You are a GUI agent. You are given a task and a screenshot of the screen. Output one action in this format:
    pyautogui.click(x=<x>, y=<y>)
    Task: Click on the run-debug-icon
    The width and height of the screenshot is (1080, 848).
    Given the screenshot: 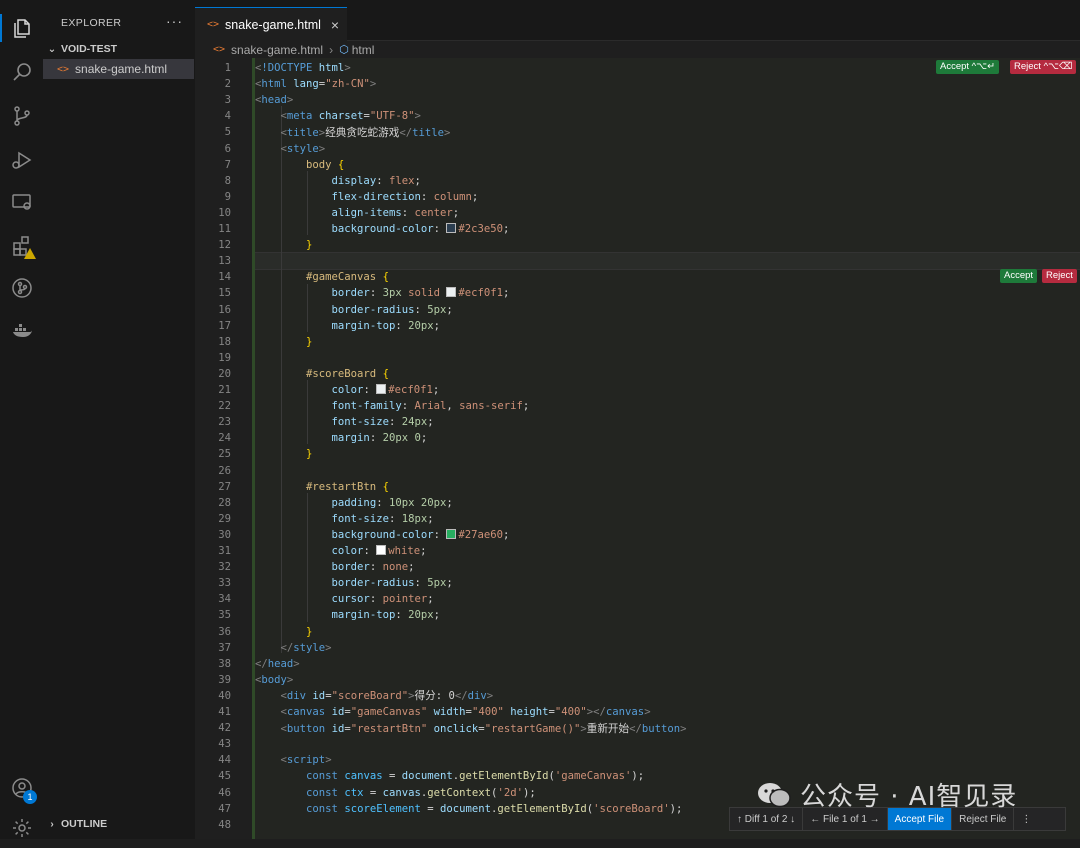 What is the action you would take?
    pyautogui.click(x=21, y=160)
    